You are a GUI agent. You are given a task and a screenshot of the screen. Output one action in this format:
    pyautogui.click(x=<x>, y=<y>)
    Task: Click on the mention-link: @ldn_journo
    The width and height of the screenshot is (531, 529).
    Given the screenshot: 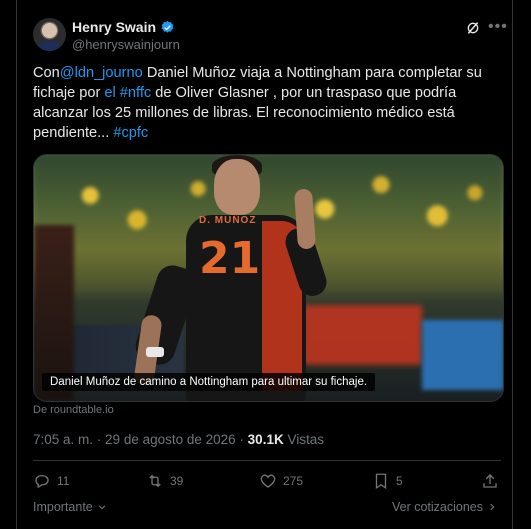 What is the action you would take?
    pyautogui.click(x=101, y=73)
    